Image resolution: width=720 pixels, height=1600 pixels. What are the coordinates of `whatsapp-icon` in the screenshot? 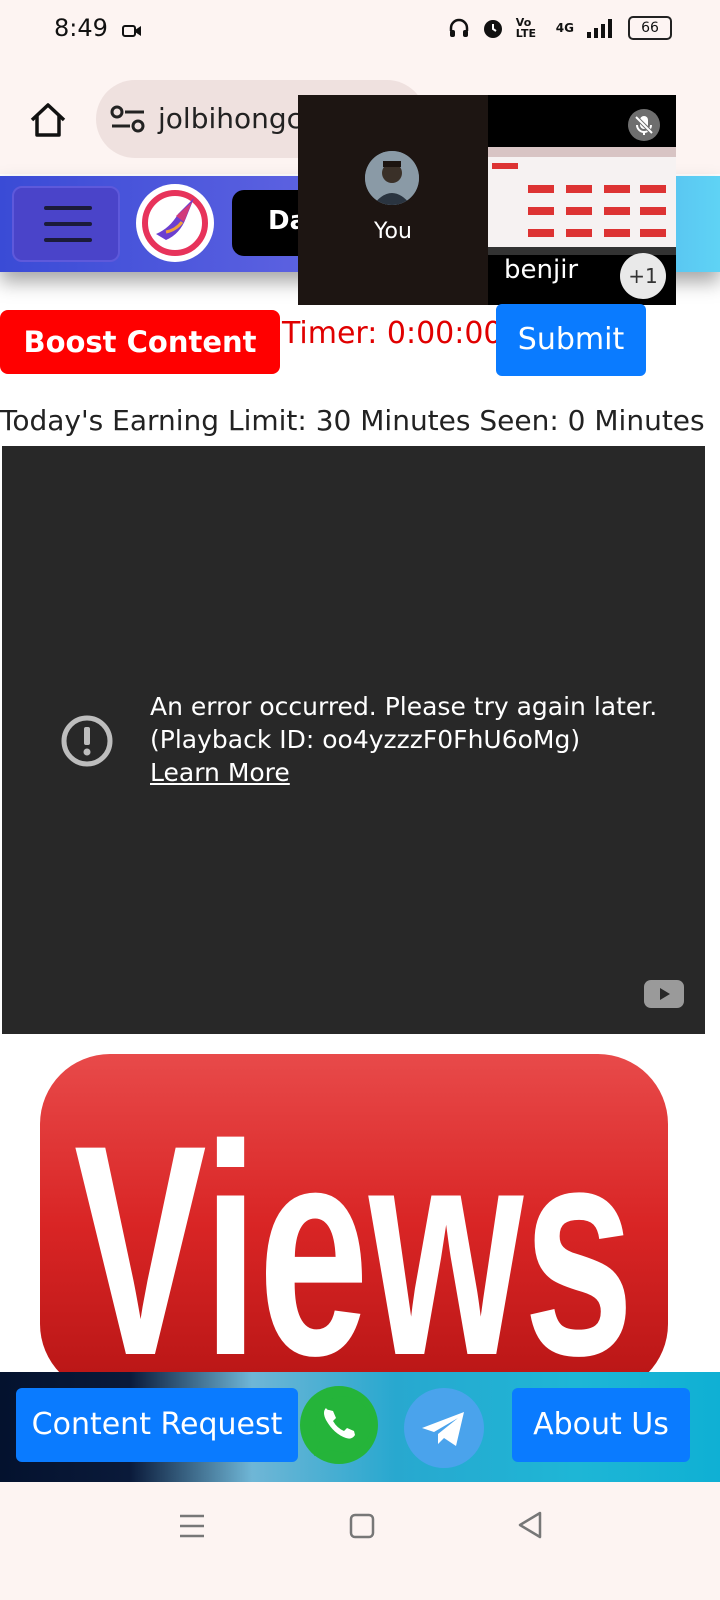 It's located at (339, 1425).